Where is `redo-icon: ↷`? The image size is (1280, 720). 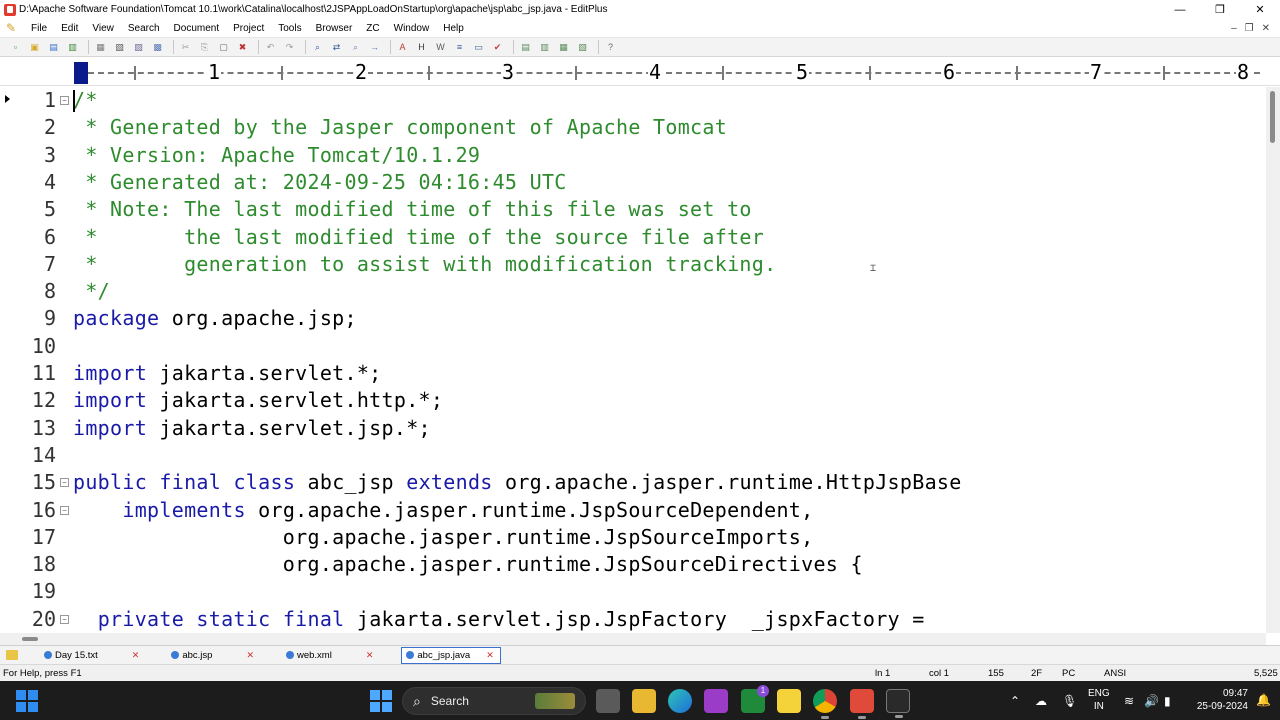 redo-icon: ↷ is located at coordinates (289, 47).